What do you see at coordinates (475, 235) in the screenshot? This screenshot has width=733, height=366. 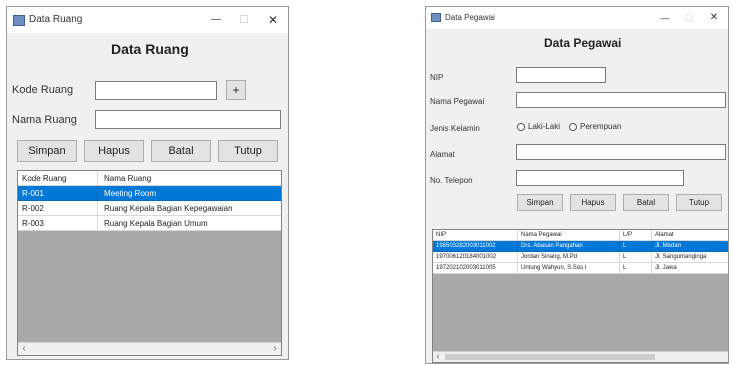 I see `column-header-nip: NIP` at bounding box center [475, 235].